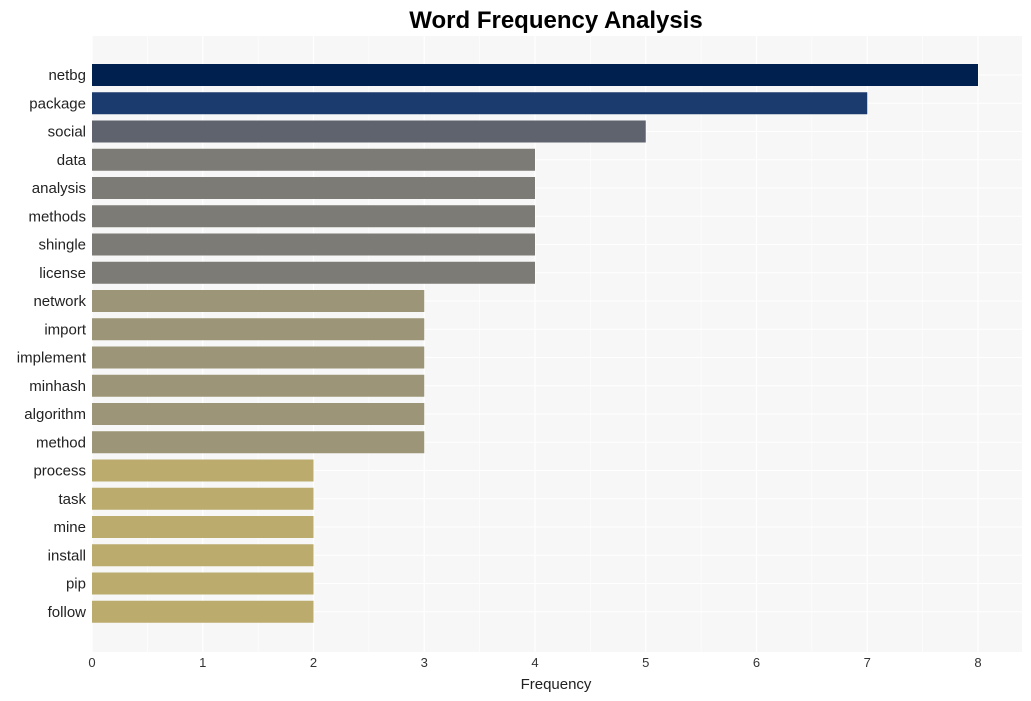 The height and width of the screenshot is (701, 1031). Describe the element at coordinates (67, 75) in the screenshot. I see `y-label-netbg: netbg` at that location.